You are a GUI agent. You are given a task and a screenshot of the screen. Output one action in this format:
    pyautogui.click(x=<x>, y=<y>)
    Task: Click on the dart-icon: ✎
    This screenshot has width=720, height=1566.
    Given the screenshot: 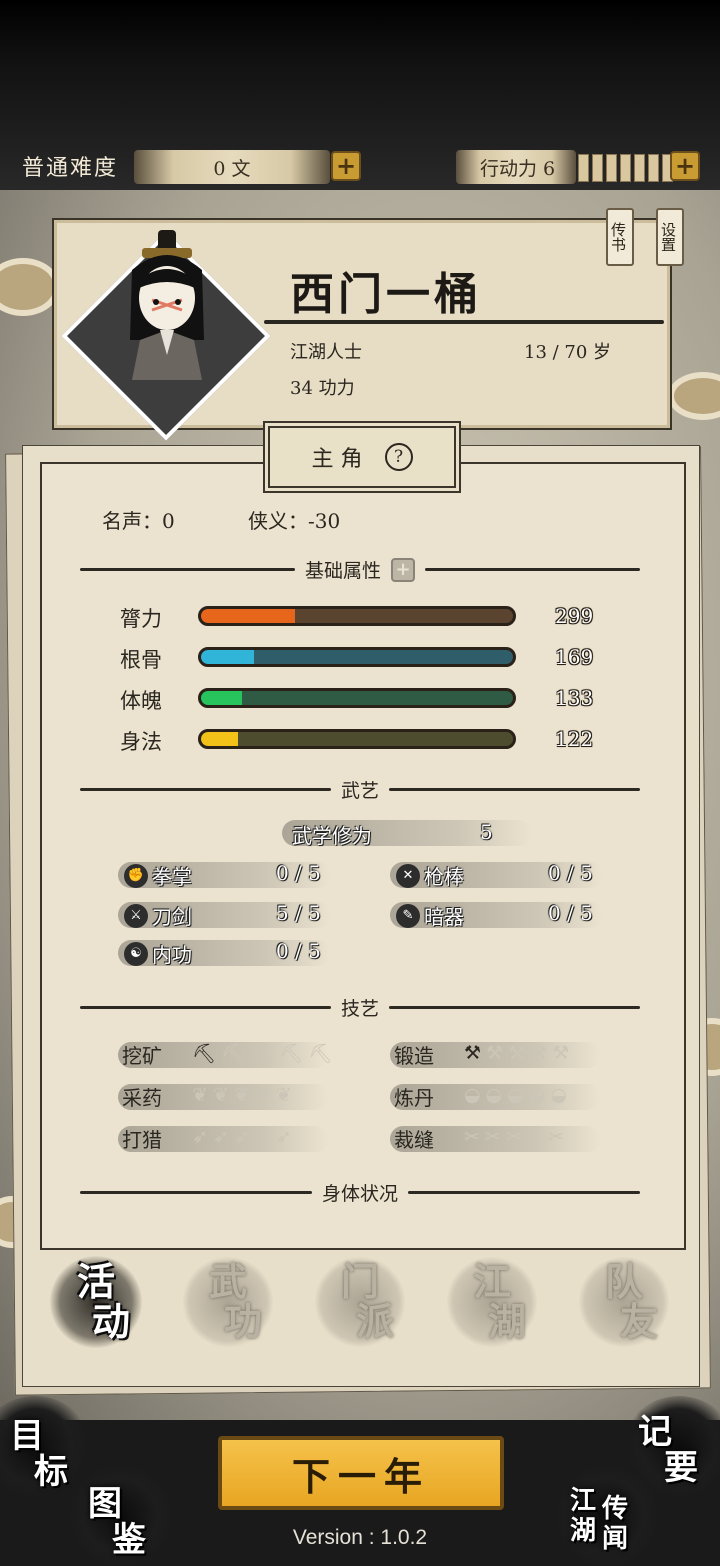 What is the action you would take?
    pyautogui.click(x=408, y=915)
    